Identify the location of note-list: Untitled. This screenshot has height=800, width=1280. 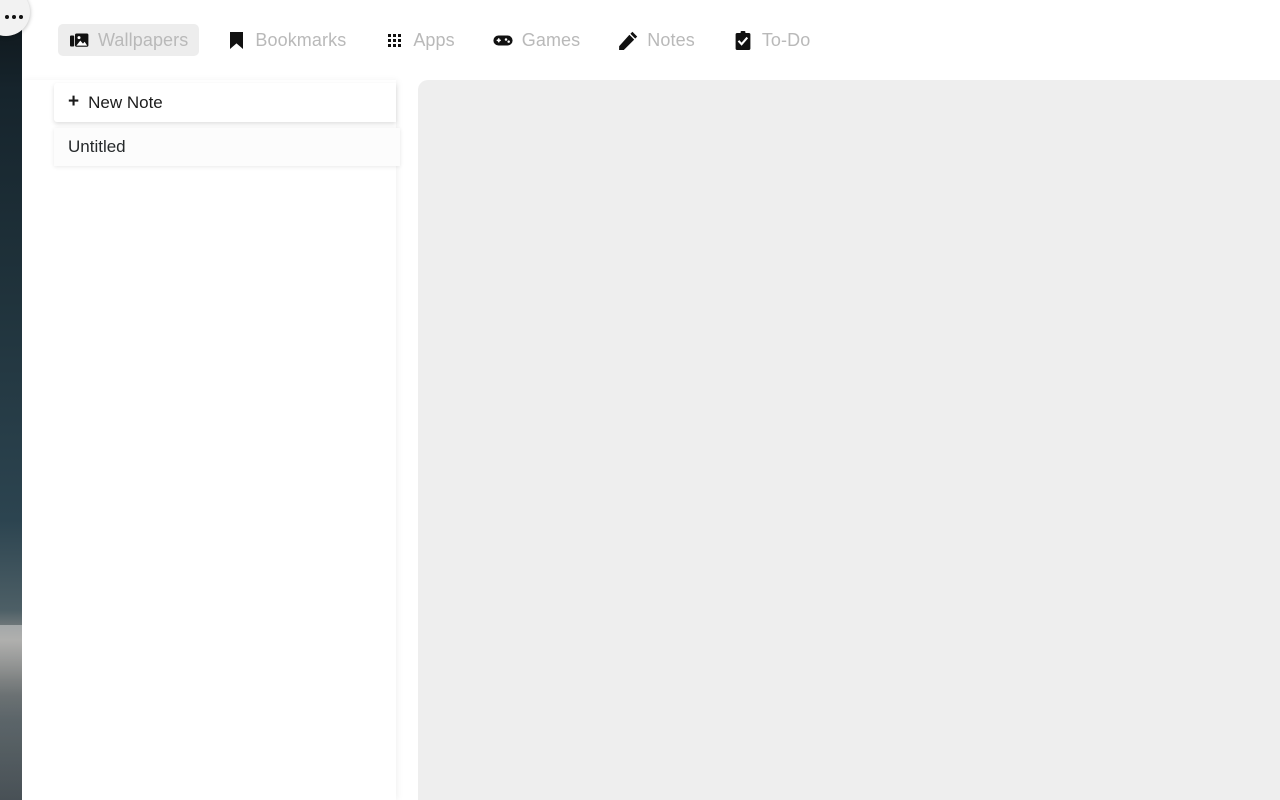
(227, 147).